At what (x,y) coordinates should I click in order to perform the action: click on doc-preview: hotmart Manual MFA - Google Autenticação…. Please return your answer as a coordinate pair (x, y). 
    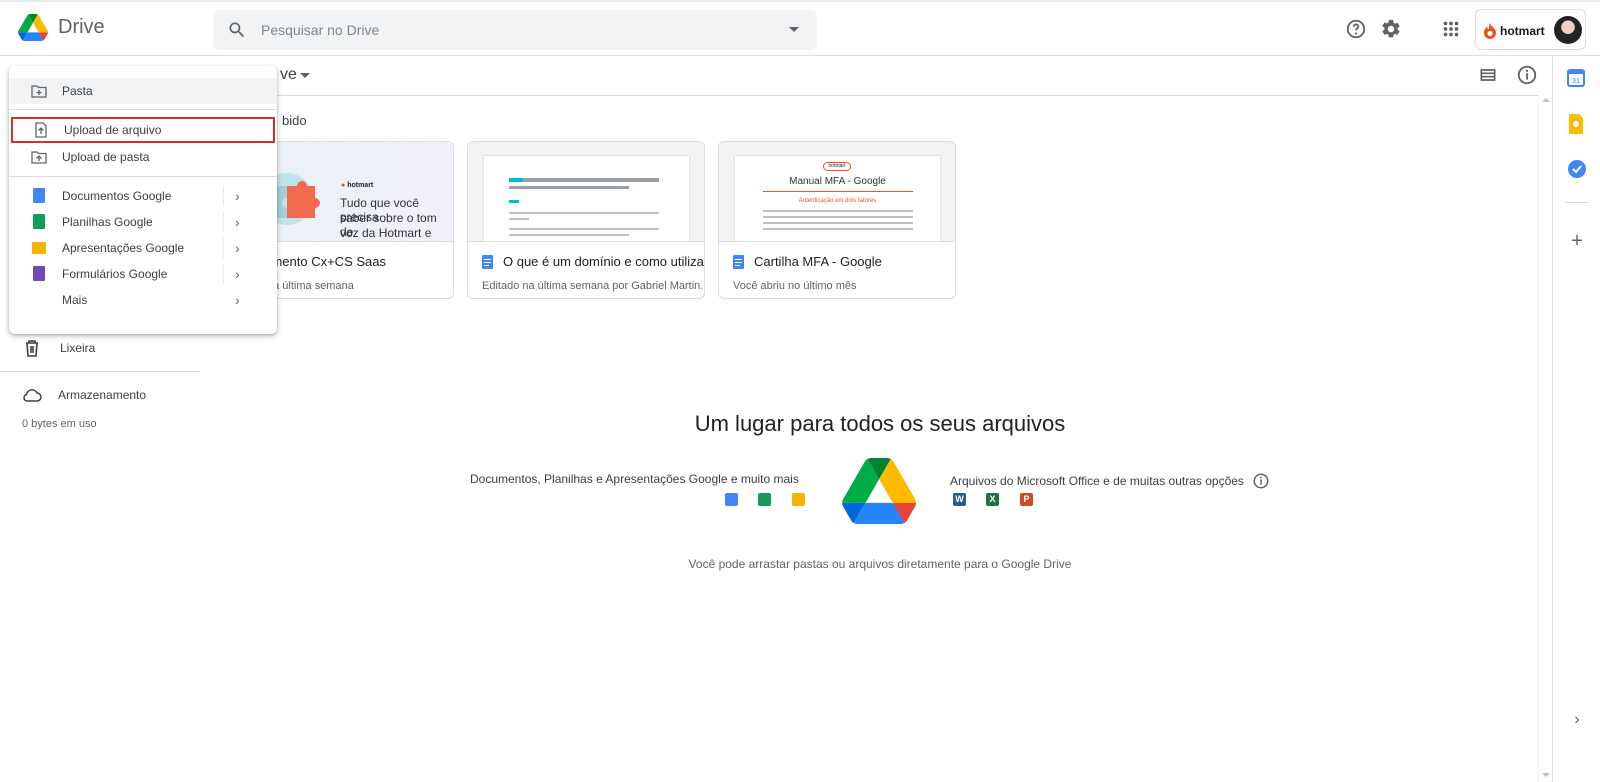
    Looking at the image, I should click on (837, 198).